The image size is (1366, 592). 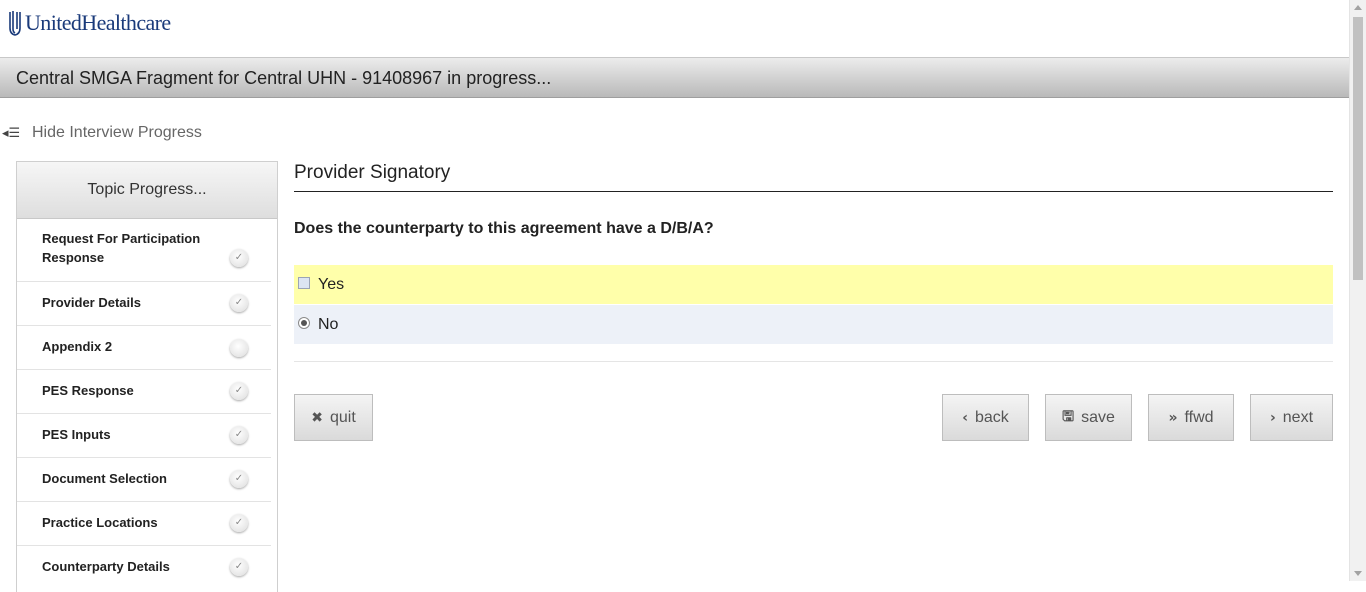 What do you see at coordinates (304, 283) in the screenshot?
I see `yes-radio` at bounding box center [304, 283].